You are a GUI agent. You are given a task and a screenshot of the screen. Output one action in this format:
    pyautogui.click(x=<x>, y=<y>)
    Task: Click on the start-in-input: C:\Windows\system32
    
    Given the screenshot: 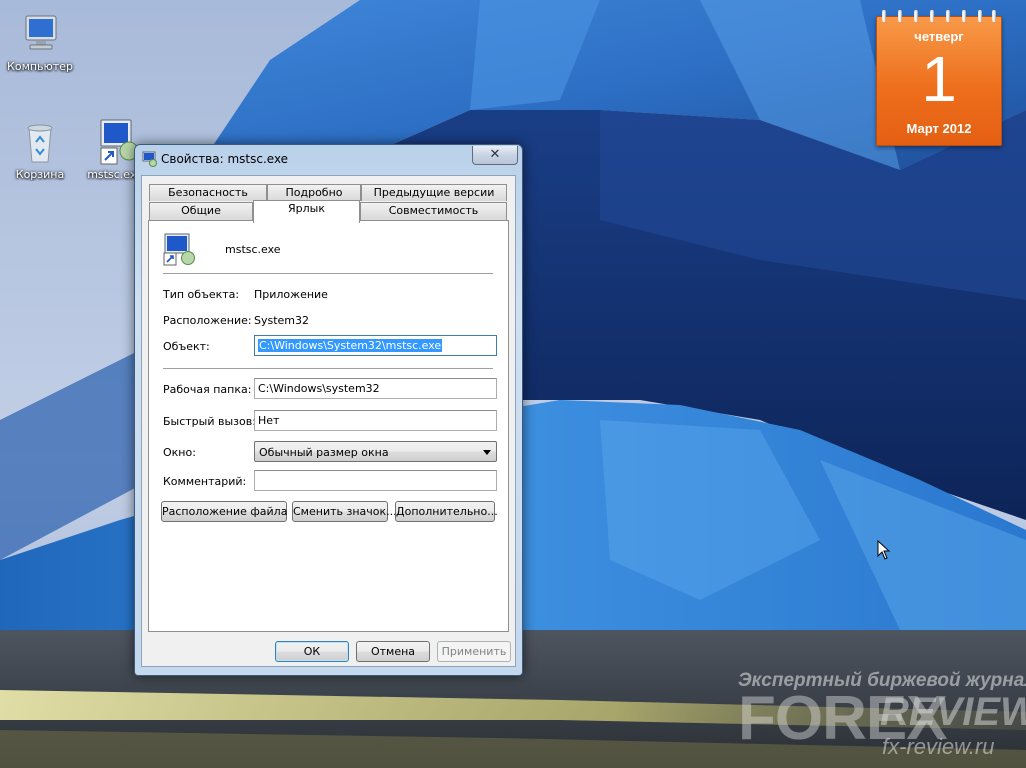 What is the action you would take?
    pyautogui.click(x=375, y=388)
    